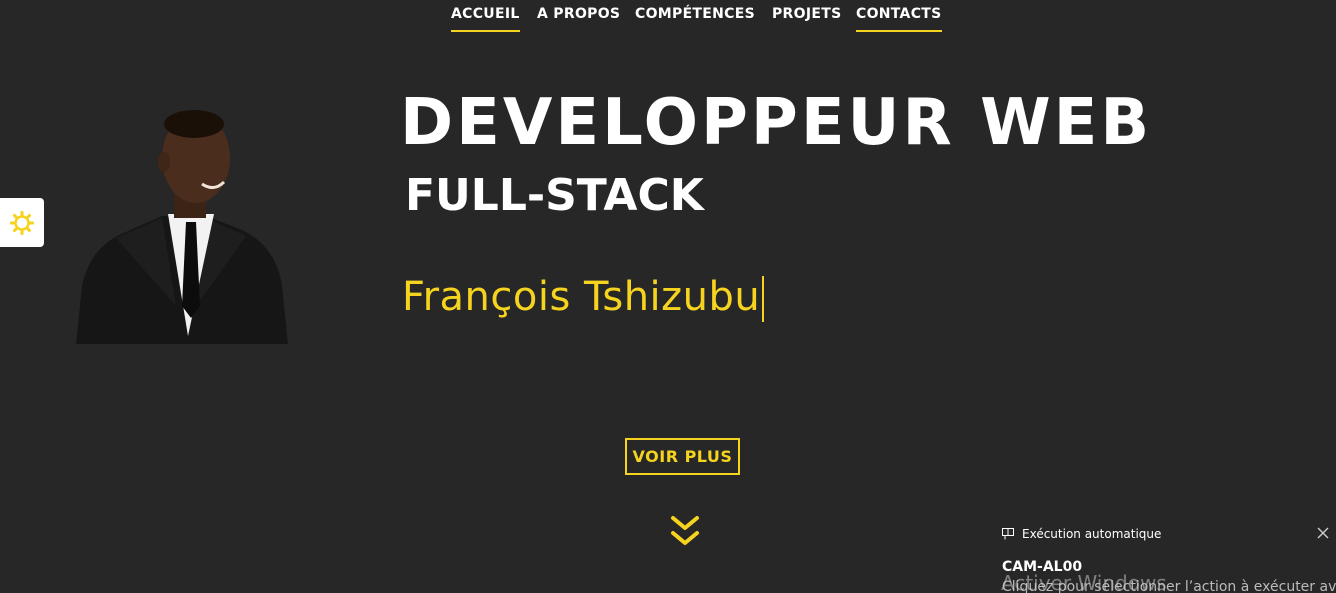 This screenshot has width=1336, height=593. Describe the element at coordinates (578, 18) in the screenshot. I see `nav-item-a-propos: A PROPOS` at that location.